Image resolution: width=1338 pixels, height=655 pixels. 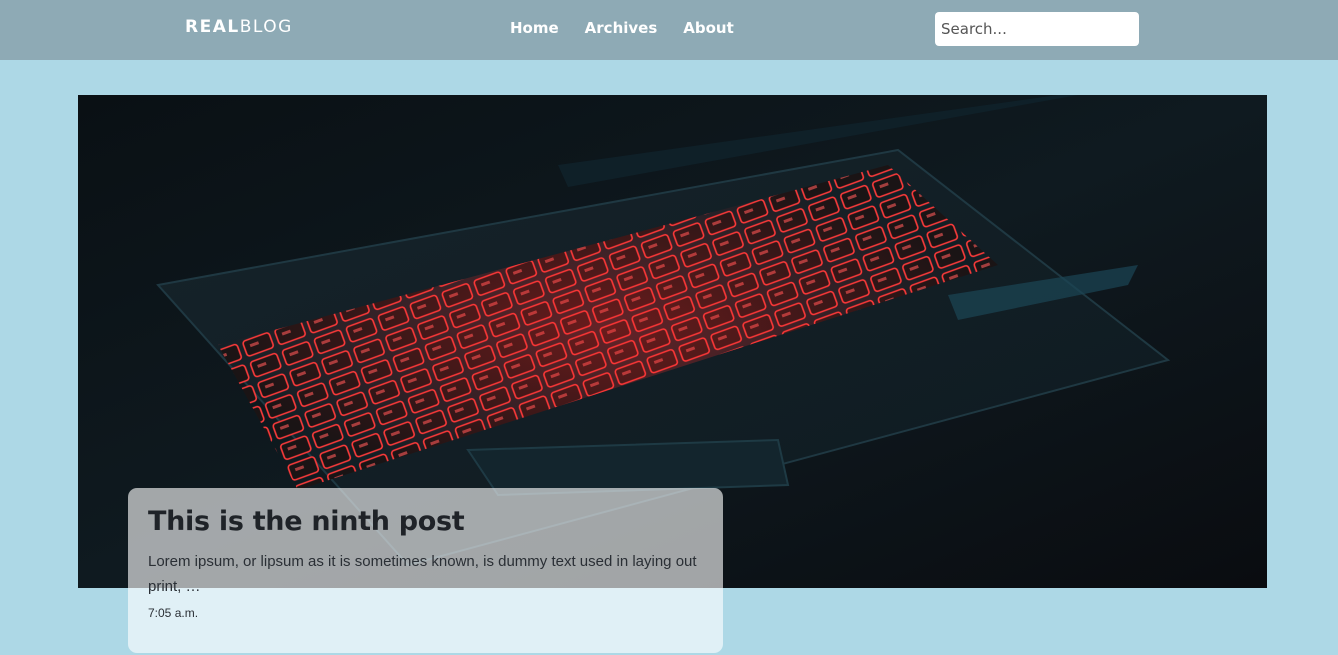 I want to click on brand-logo: REALBLOG, so click(x=239, y=27).